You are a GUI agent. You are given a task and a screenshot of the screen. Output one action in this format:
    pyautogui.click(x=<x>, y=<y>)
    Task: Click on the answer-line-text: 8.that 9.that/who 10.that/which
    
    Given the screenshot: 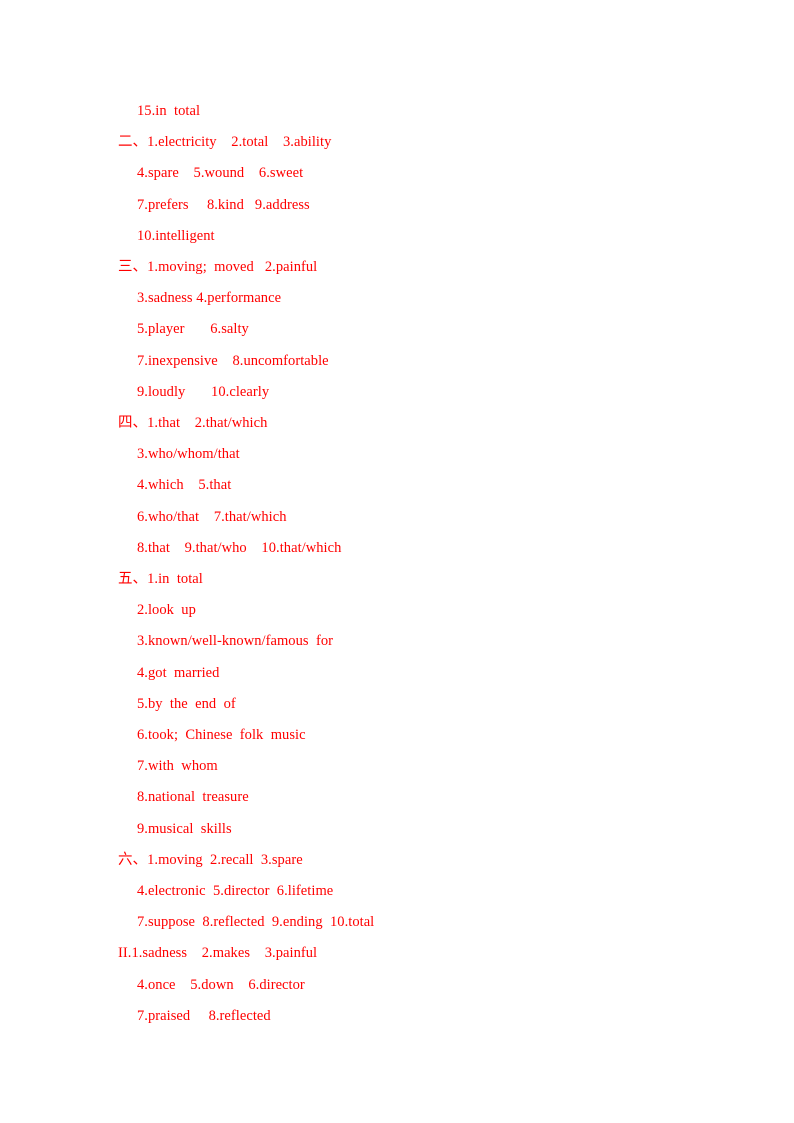 What is the action you would take?
    pyautogui.click(x=239, y=547)
    